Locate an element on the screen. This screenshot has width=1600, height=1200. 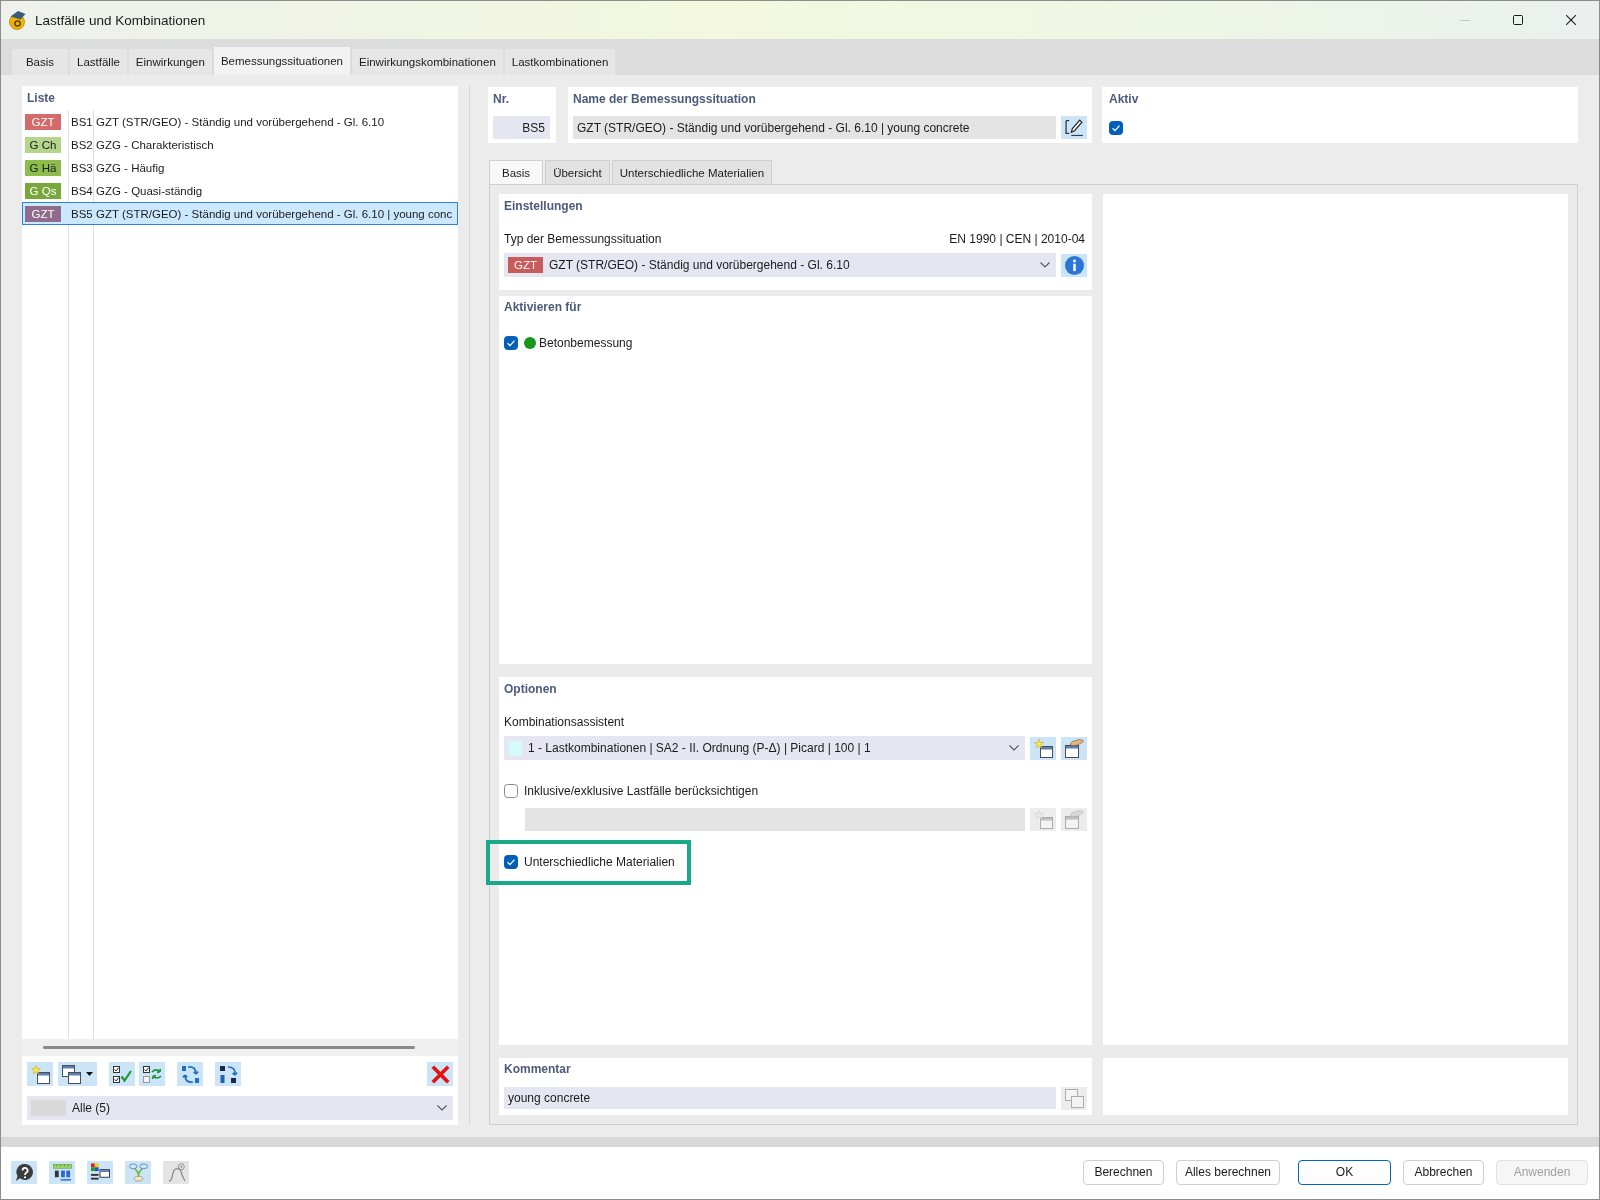
invert-check-button is located at coordinates (152, 1074).